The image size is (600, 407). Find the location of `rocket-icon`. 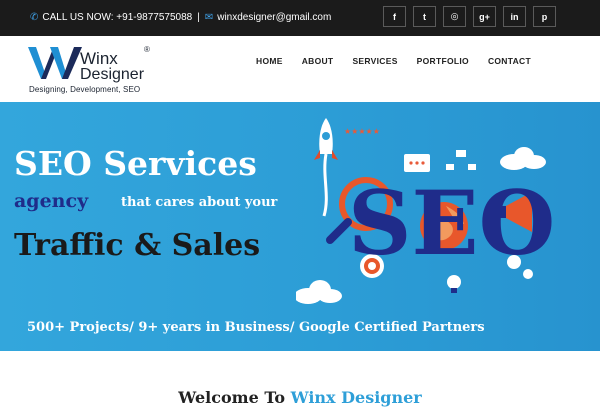

rocket-icon is located at coordinates (326, 167).